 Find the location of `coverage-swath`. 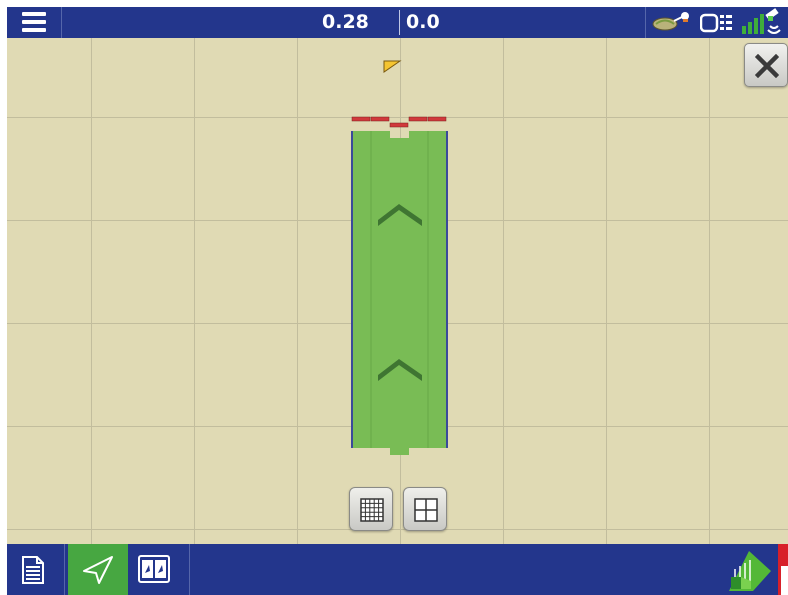

coverage-swath is located at coordinates (399, 257).